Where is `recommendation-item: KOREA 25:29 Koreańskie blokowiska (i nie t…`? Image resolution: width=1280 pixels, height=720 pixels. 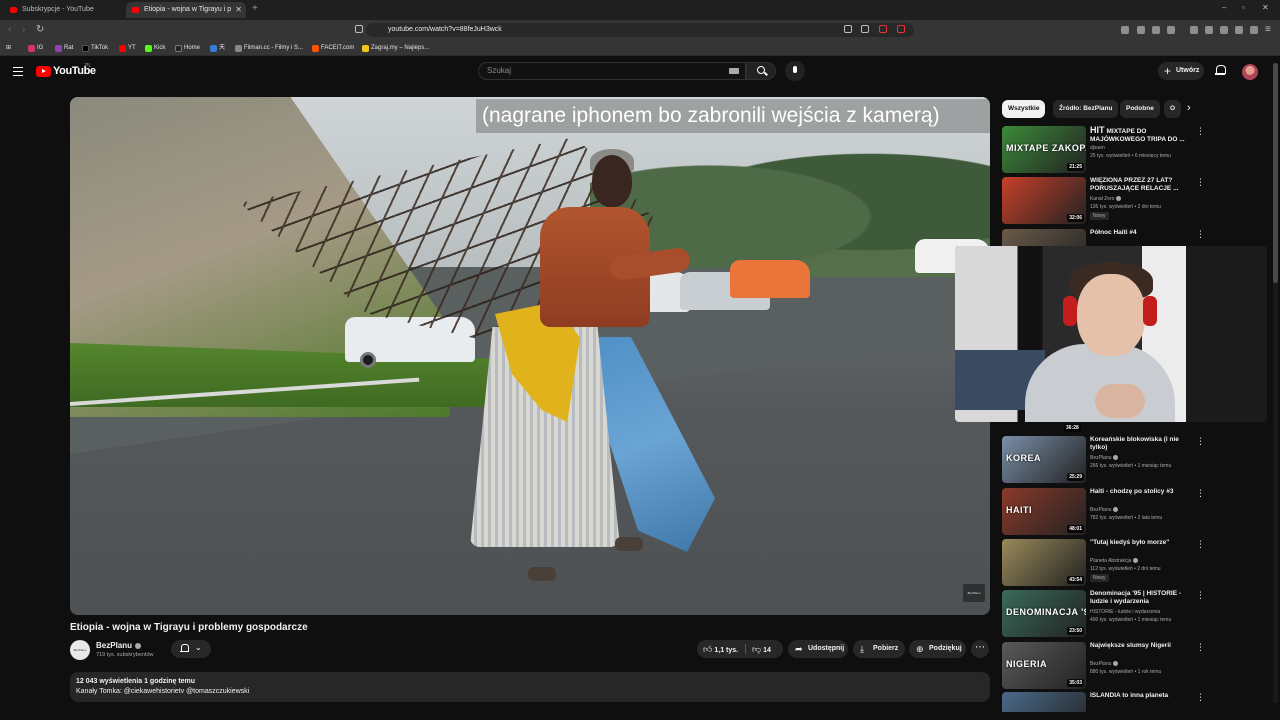 recommendation-item: KOREA 25:29 Koreańskie blokowiska (i nie t… is located at coordinates (1104, 460).